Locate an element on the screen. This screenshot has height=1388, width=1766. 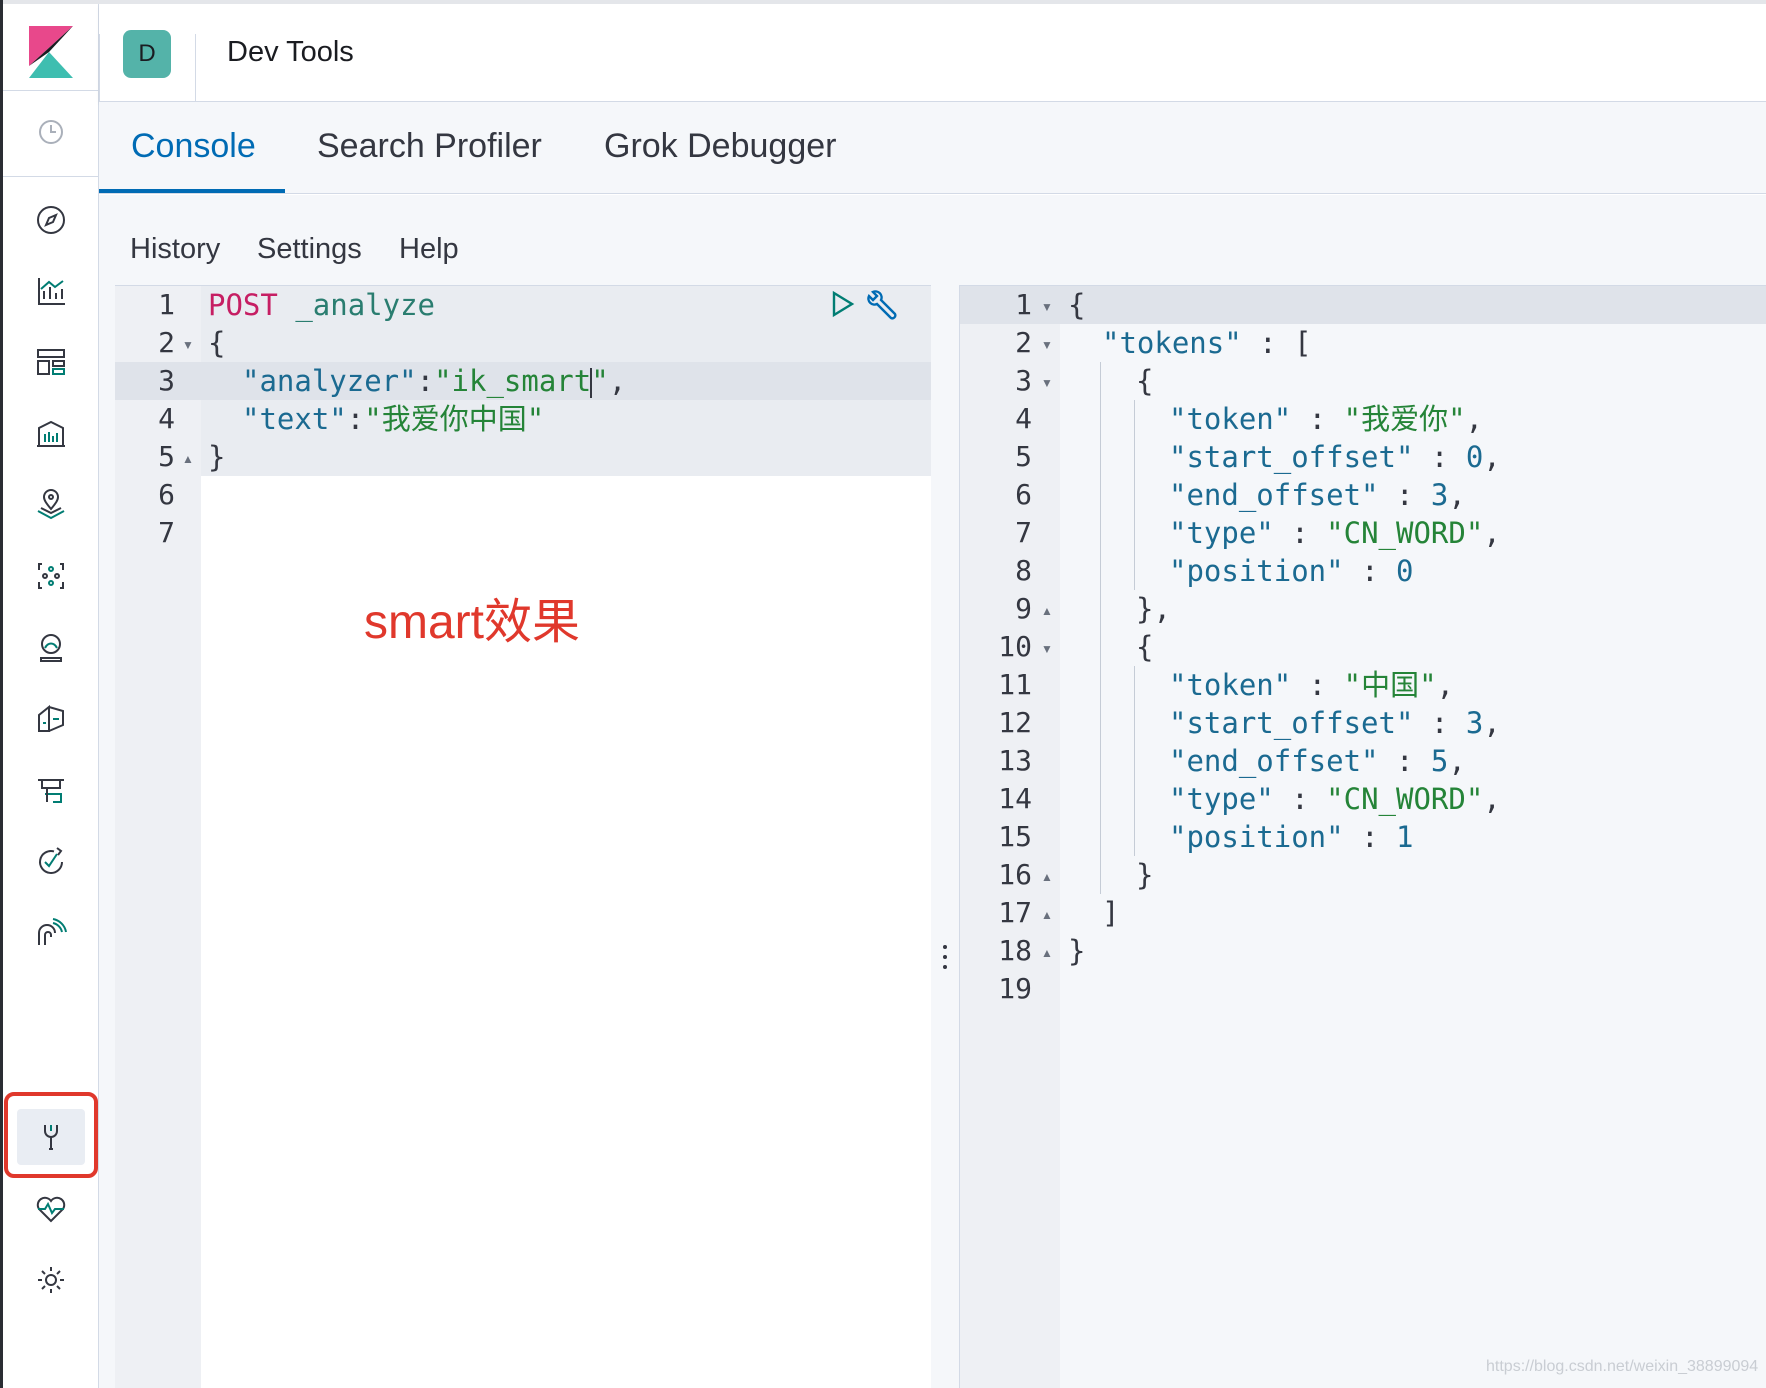
code-line: "analyzer":"ik_smart", is located at coordinates (434, 381).